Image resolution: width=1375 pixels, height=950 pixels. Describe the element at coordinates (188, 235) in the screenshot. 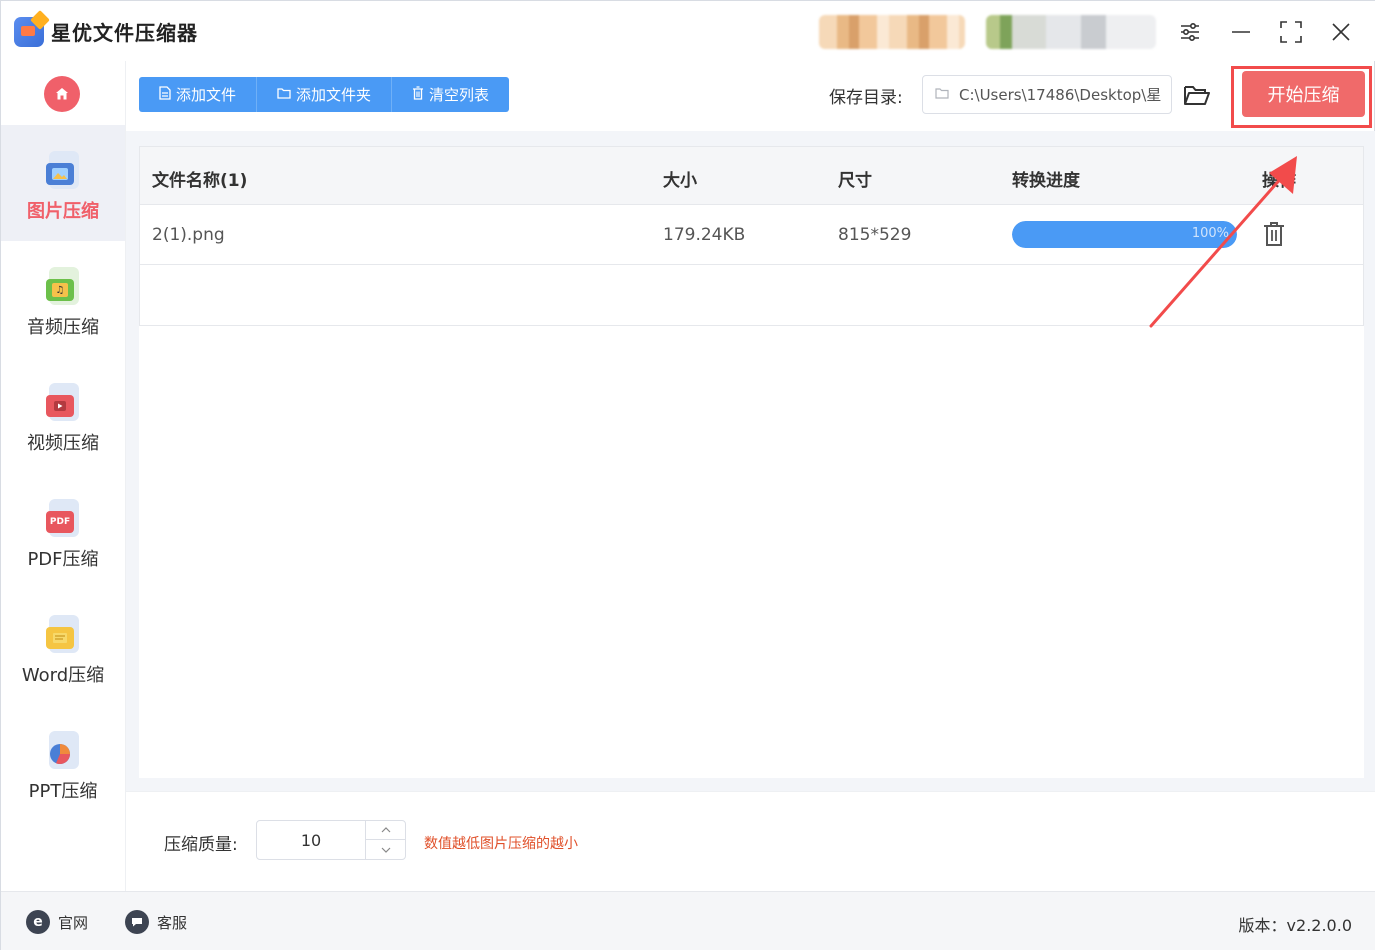

I see `cell-filename: 2(1).png` at that location.